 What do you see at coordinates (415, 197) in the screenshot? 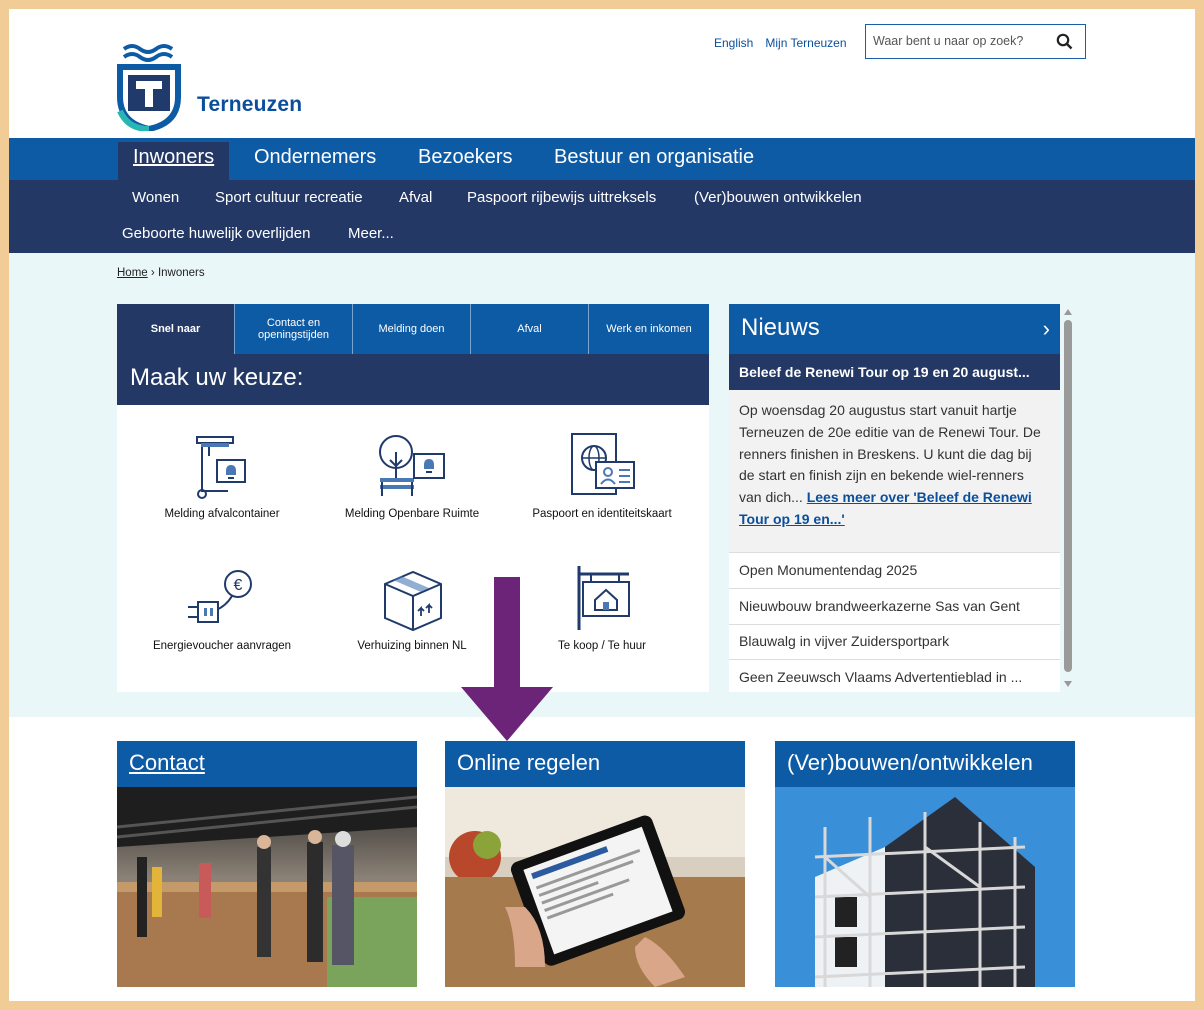
I see `subnav-afval: Afval` at bounding box center [415, 197].